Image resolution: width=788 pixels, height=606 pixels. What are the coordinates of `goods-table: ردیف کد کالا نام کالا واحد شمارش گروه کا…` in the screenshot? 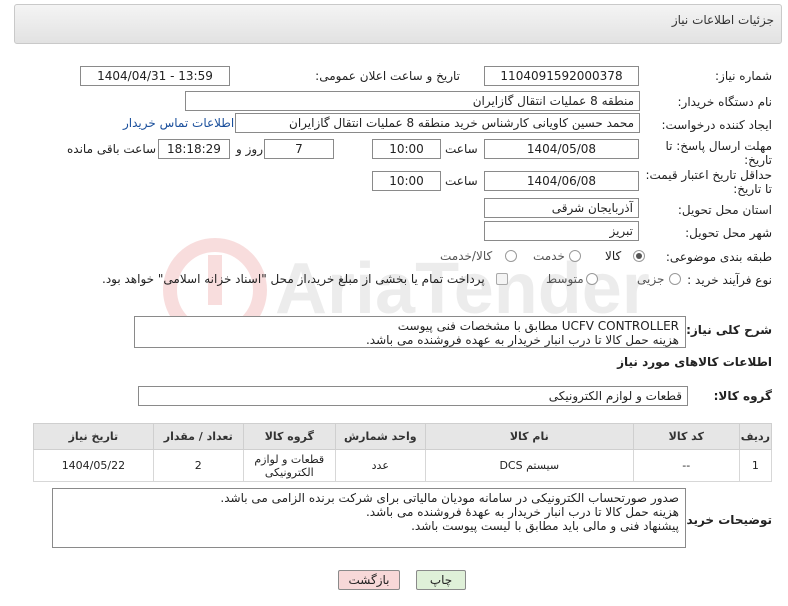 It's located at (403, 452).